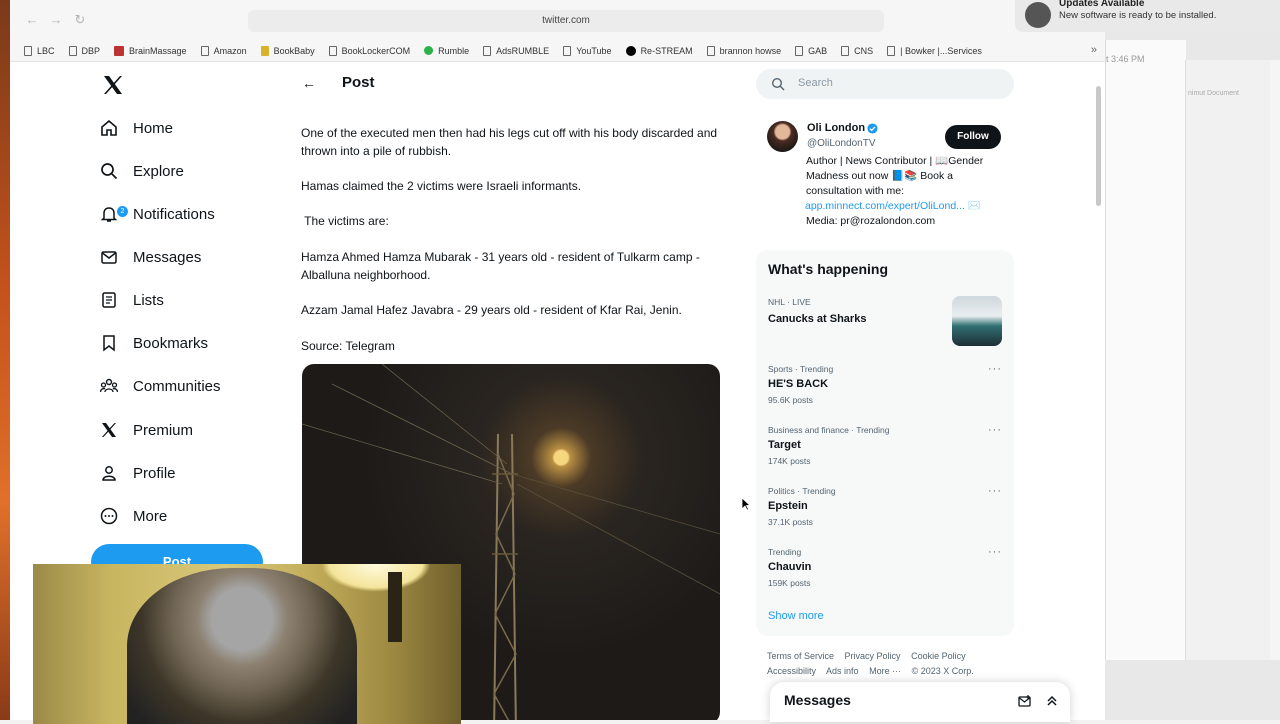 The height and width of the screenshot is (724, 1280). Describe the element at coordinates (841, 143) in the screenshot. I see `profile-handle: @OliLondonTV` at that location.